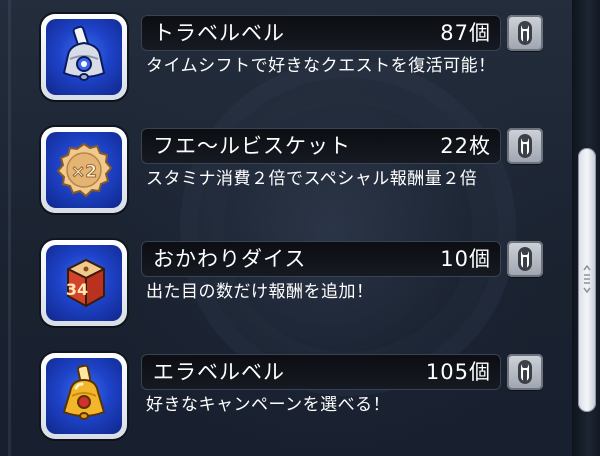 This screenshot has width=600, height=456. Describe the element at coordinates (219, 33) in the screenshot. I see `item-name: トラベルベル` at that location.